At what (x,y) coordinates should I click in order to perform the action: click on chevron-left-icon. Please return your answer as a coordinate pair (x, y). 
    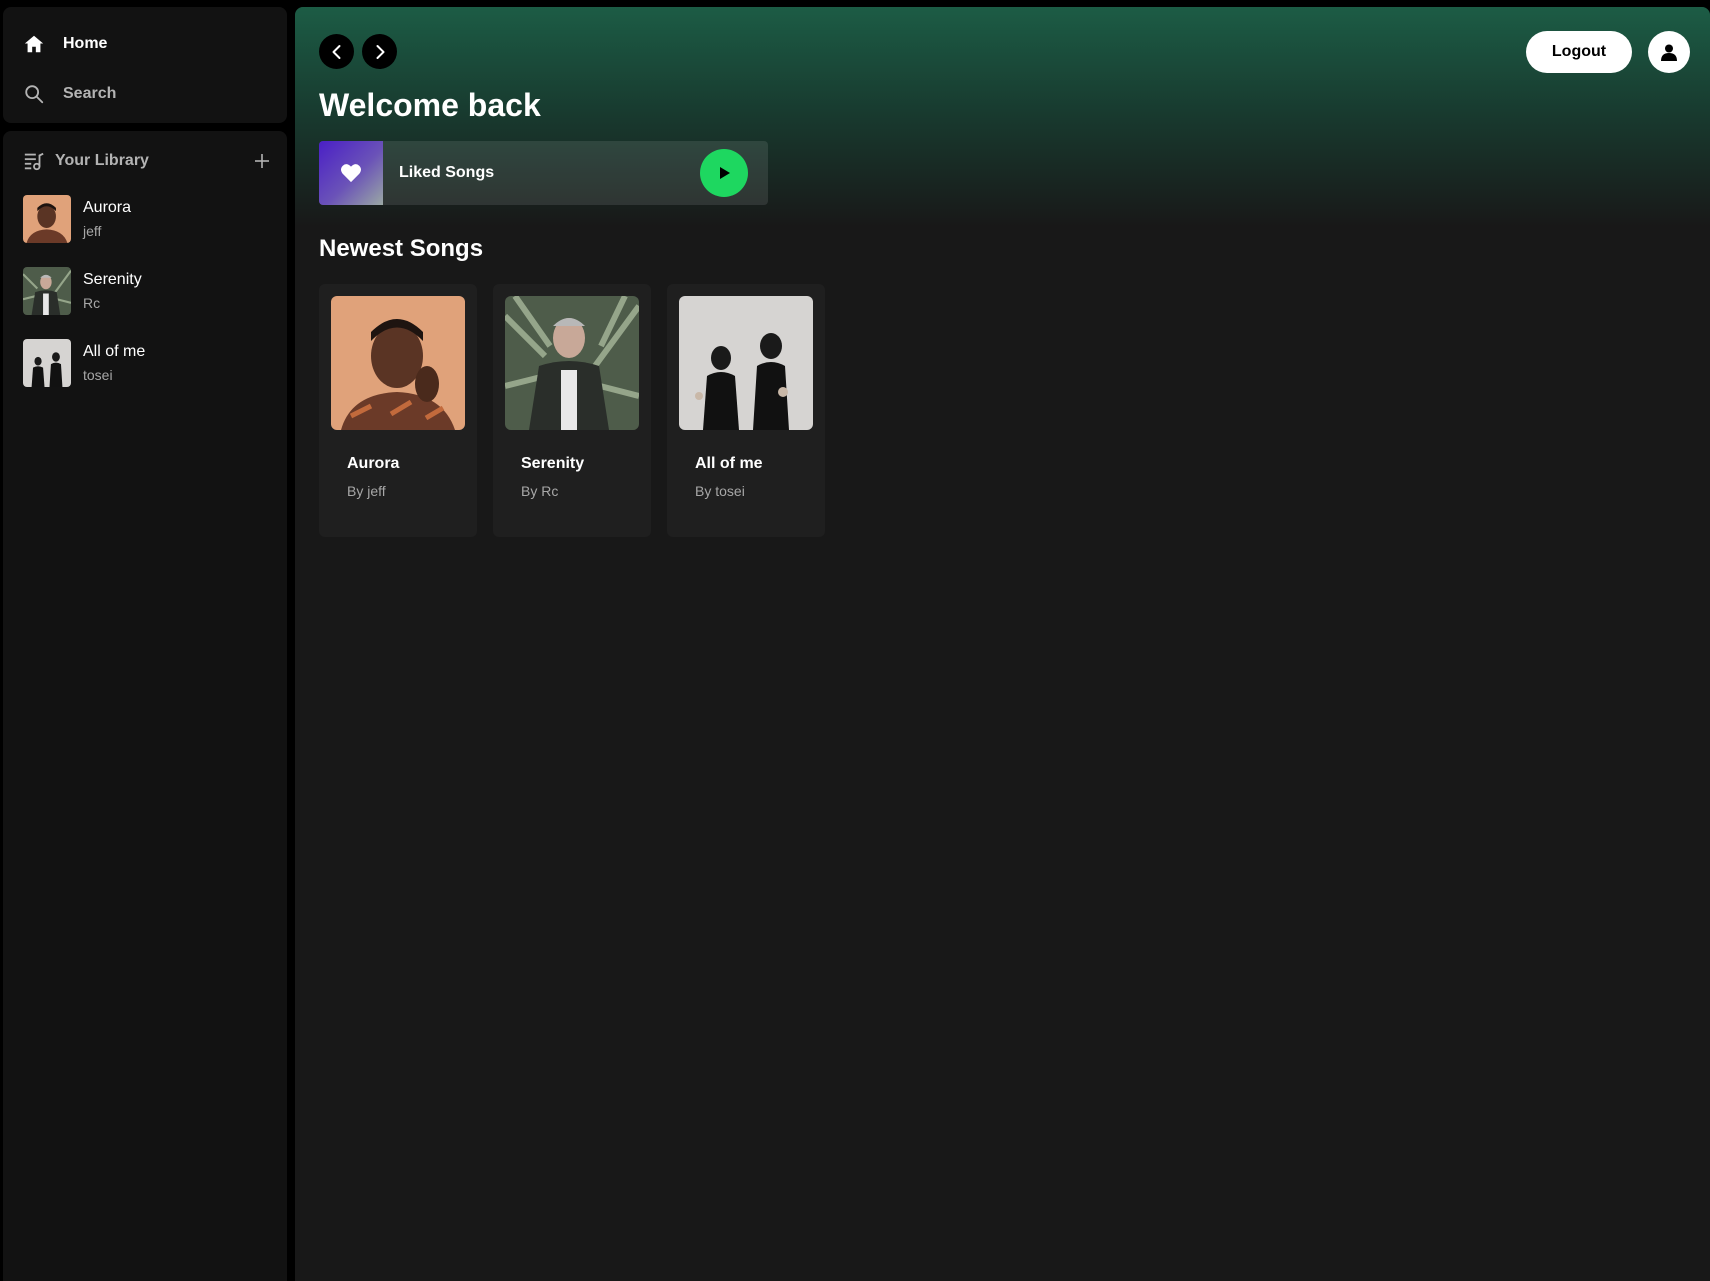
    Looking at the image, I should click on (337, 52).